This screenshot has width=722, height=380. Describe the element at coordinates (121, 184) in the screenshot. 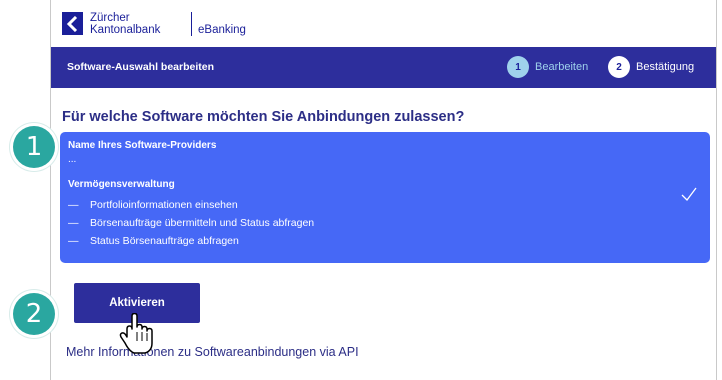

I see `section-title: Vermögensverwaltung` at that location.